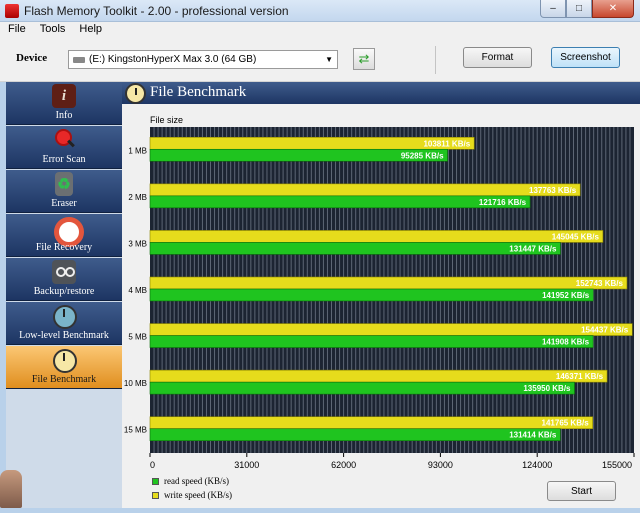 This screenshot has height=513, width=640. Describe the element at coordinates (533, 435) in the screenshot. I see `read-data-label: 131414 KB/s` at that location.